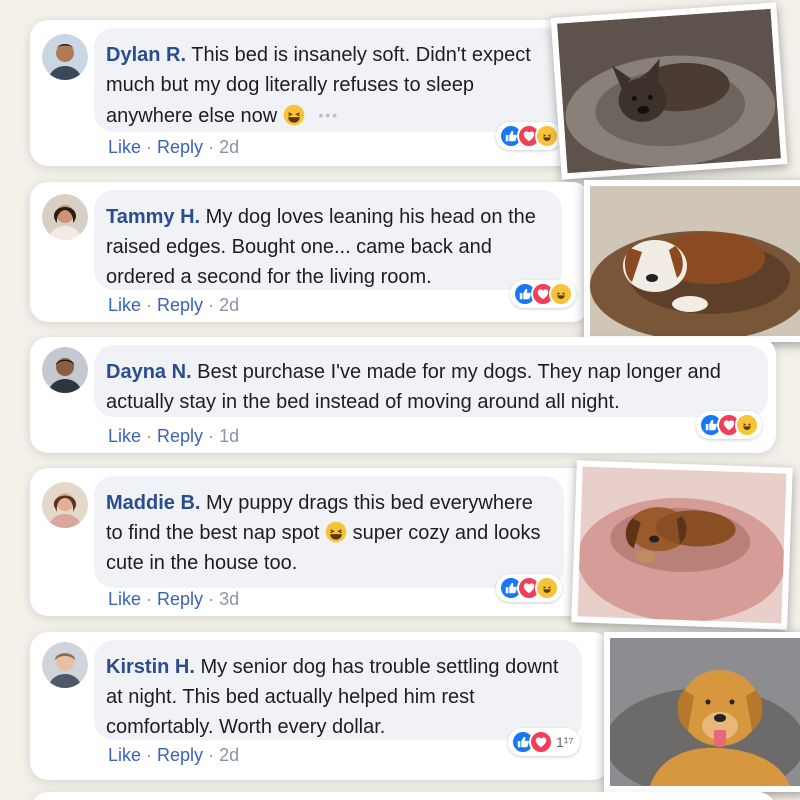 The width and height of the screenshot is (800, 800). I want to click on reaction-summary: 1¹⁷, so click(544, 742).